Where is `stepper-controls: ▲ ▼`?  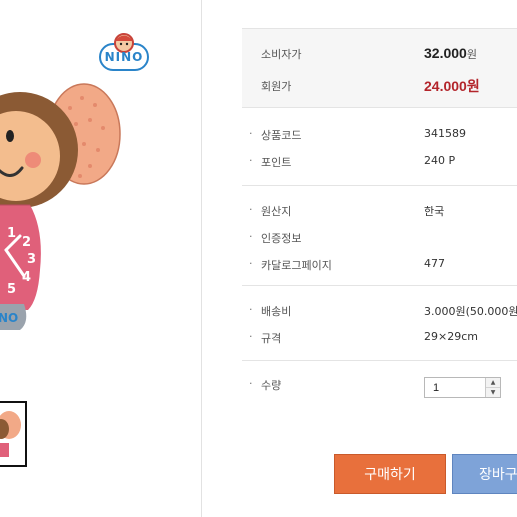 stepper-controls: ▲ ▼ is located at coordinates (492, 387).